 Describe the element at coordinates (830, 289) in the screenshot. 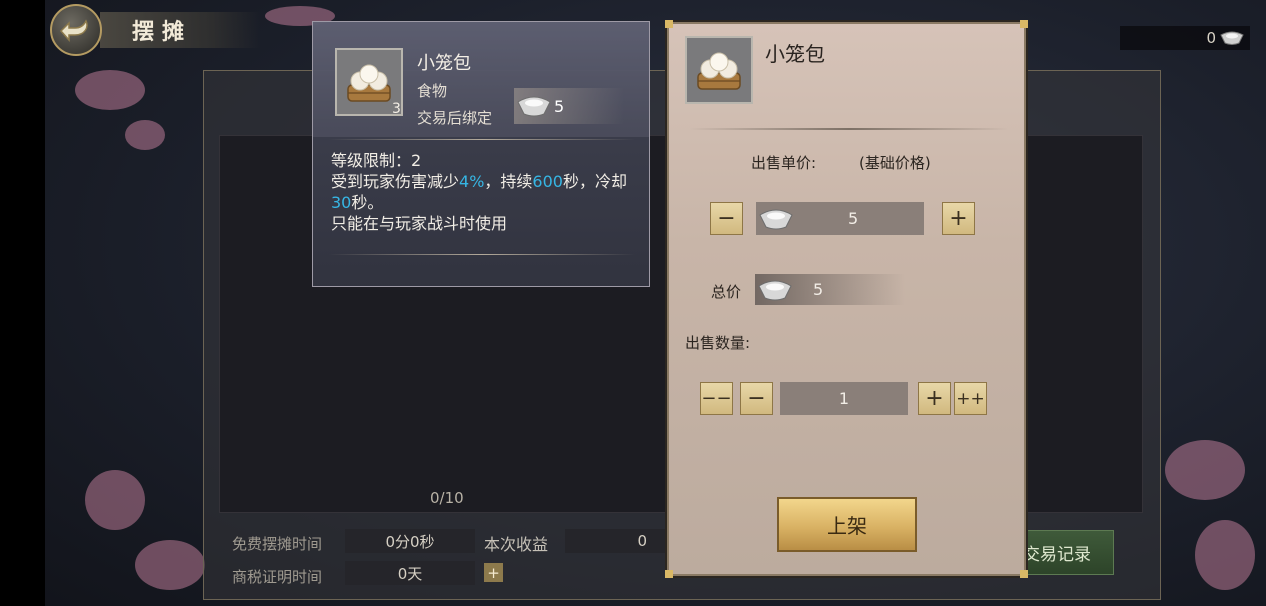

I see `total-price-field: 5` at that location.